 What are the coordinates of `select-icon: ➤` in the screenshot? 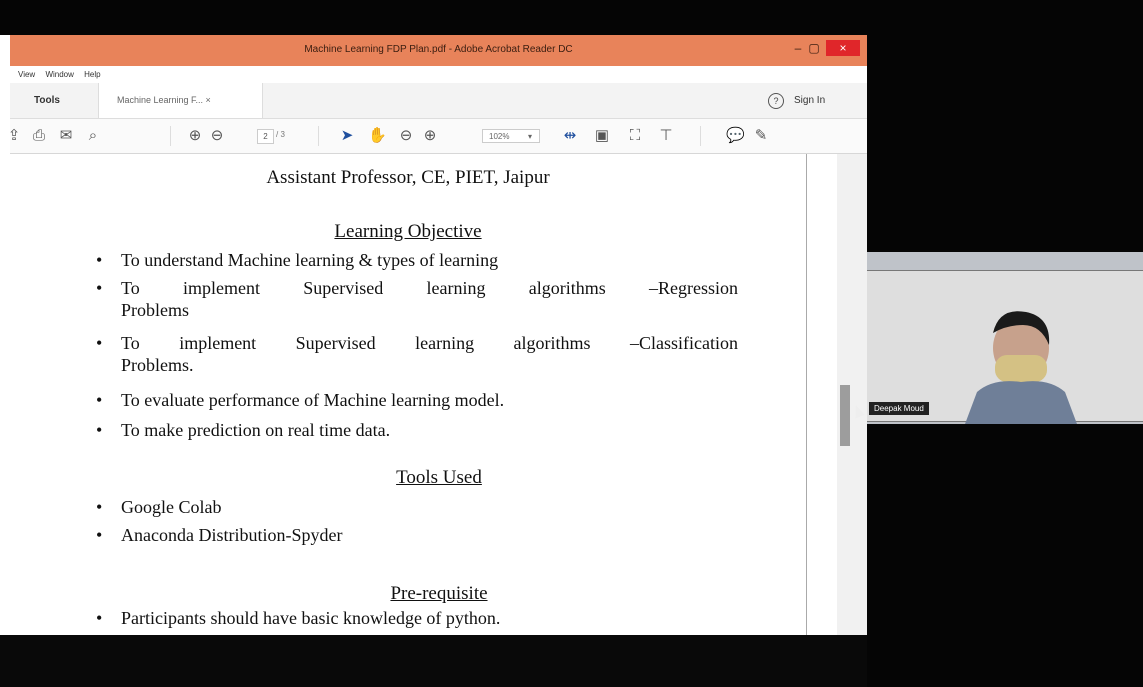 It's located at (347, 136).